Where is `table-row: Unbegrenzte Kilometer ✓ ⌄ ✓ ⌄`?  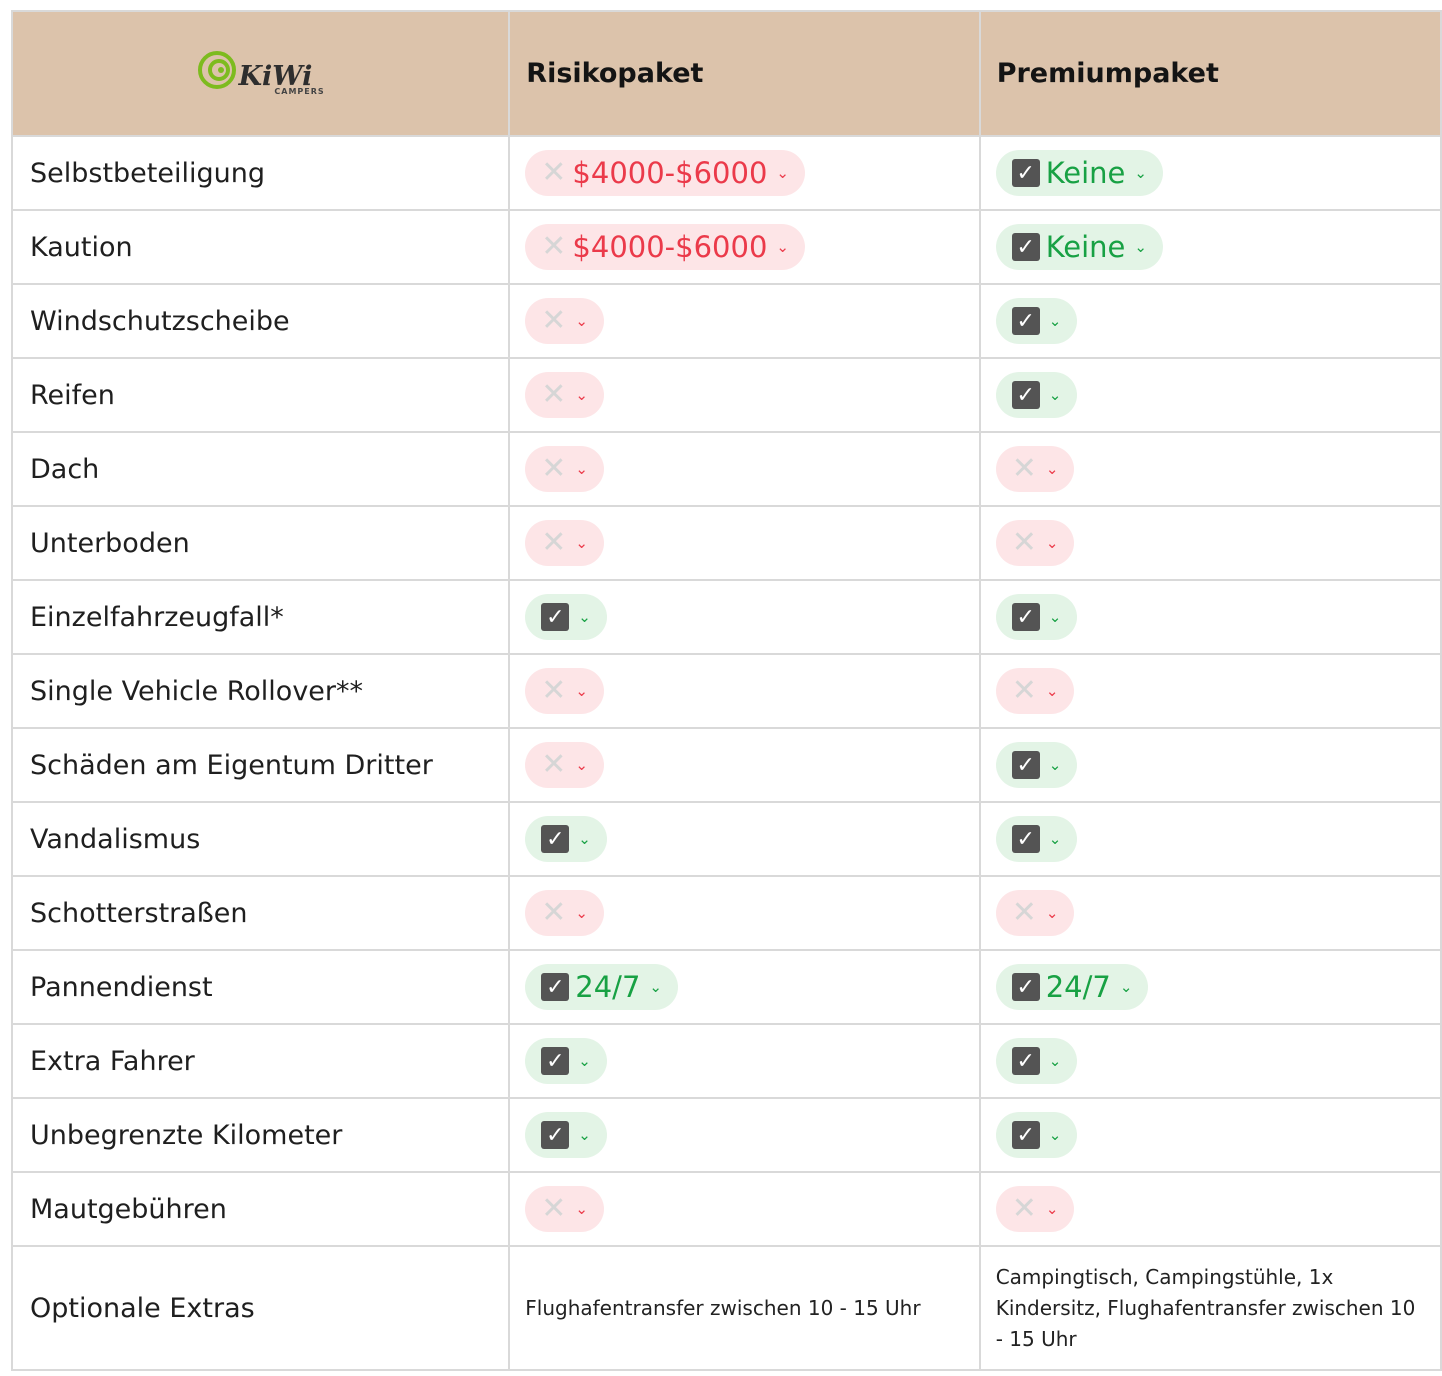
table-row: Unbegrenzte Kilometer ✓ ⌄ ✓ ⌄ is located at coordinates (726, 1135).